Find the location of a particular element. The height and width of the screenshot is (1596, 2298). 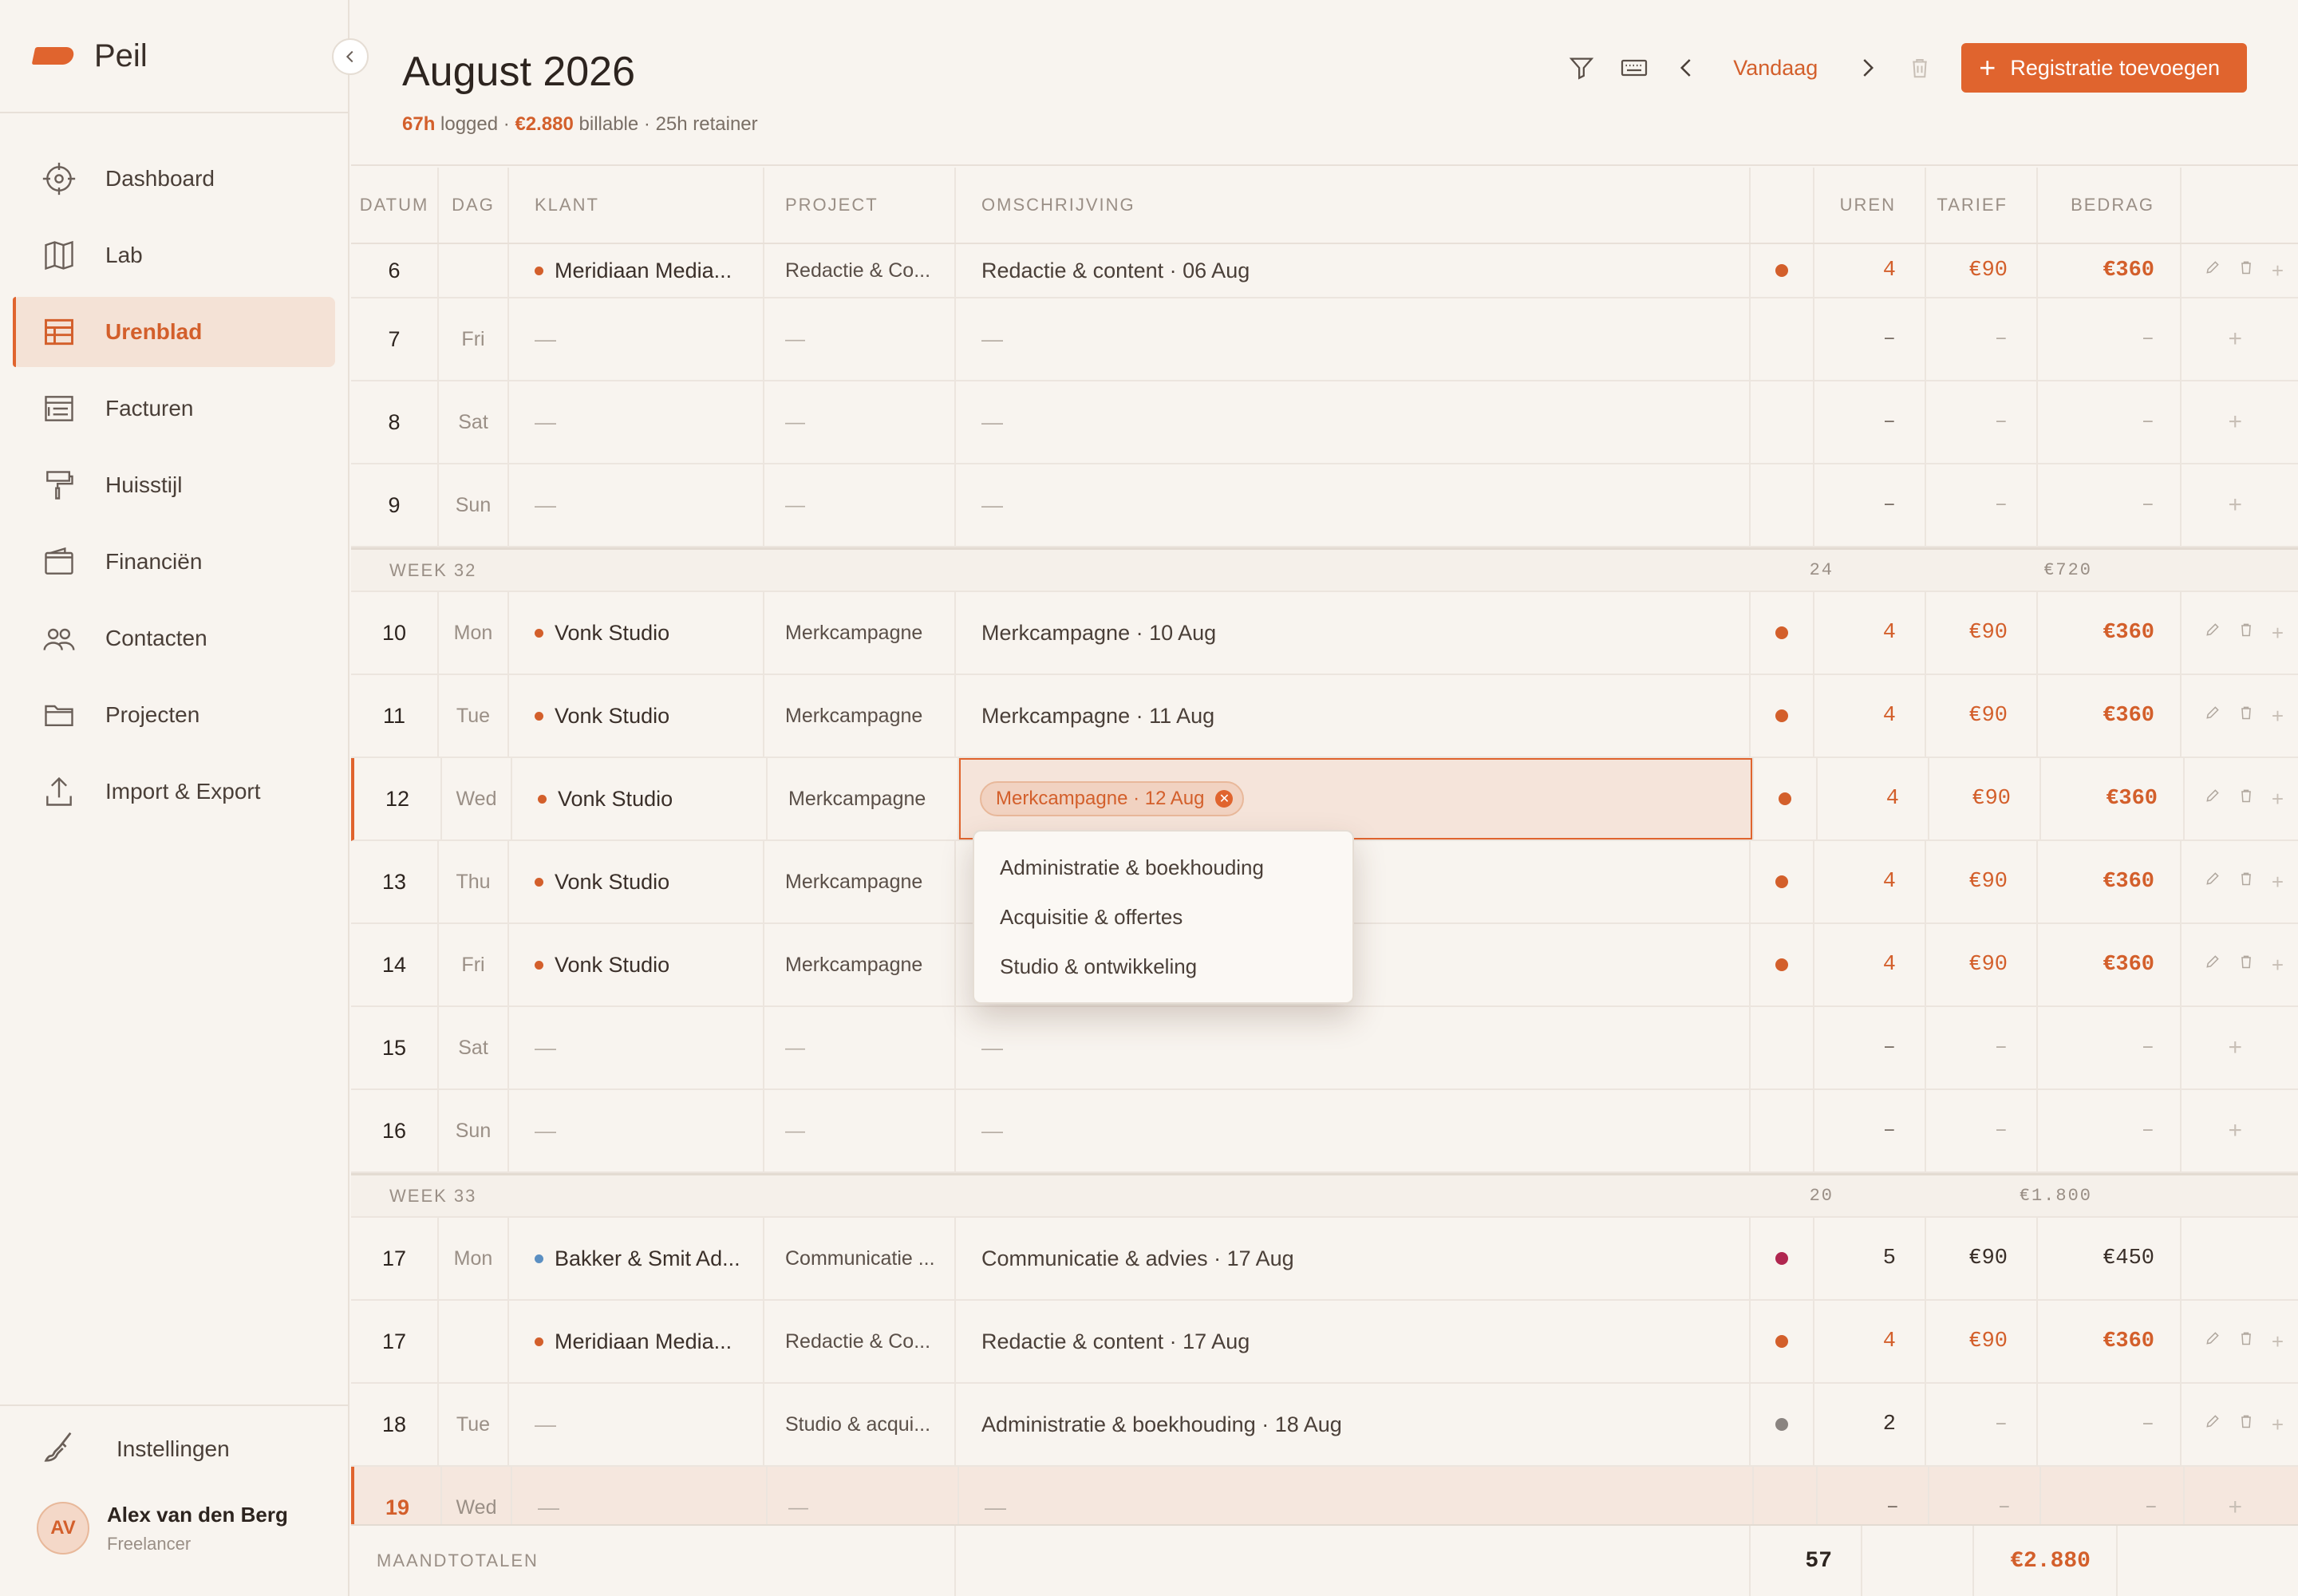

sidebar-item-contacten: Contacten is located at coordinates (174, 638).